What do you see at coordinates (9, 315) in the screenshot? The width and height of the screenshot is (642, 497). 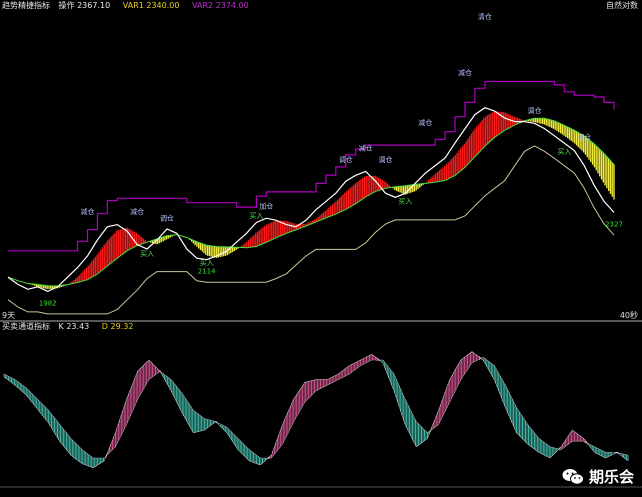 I see `period-label: 9天` at bounding box center [9, 315].